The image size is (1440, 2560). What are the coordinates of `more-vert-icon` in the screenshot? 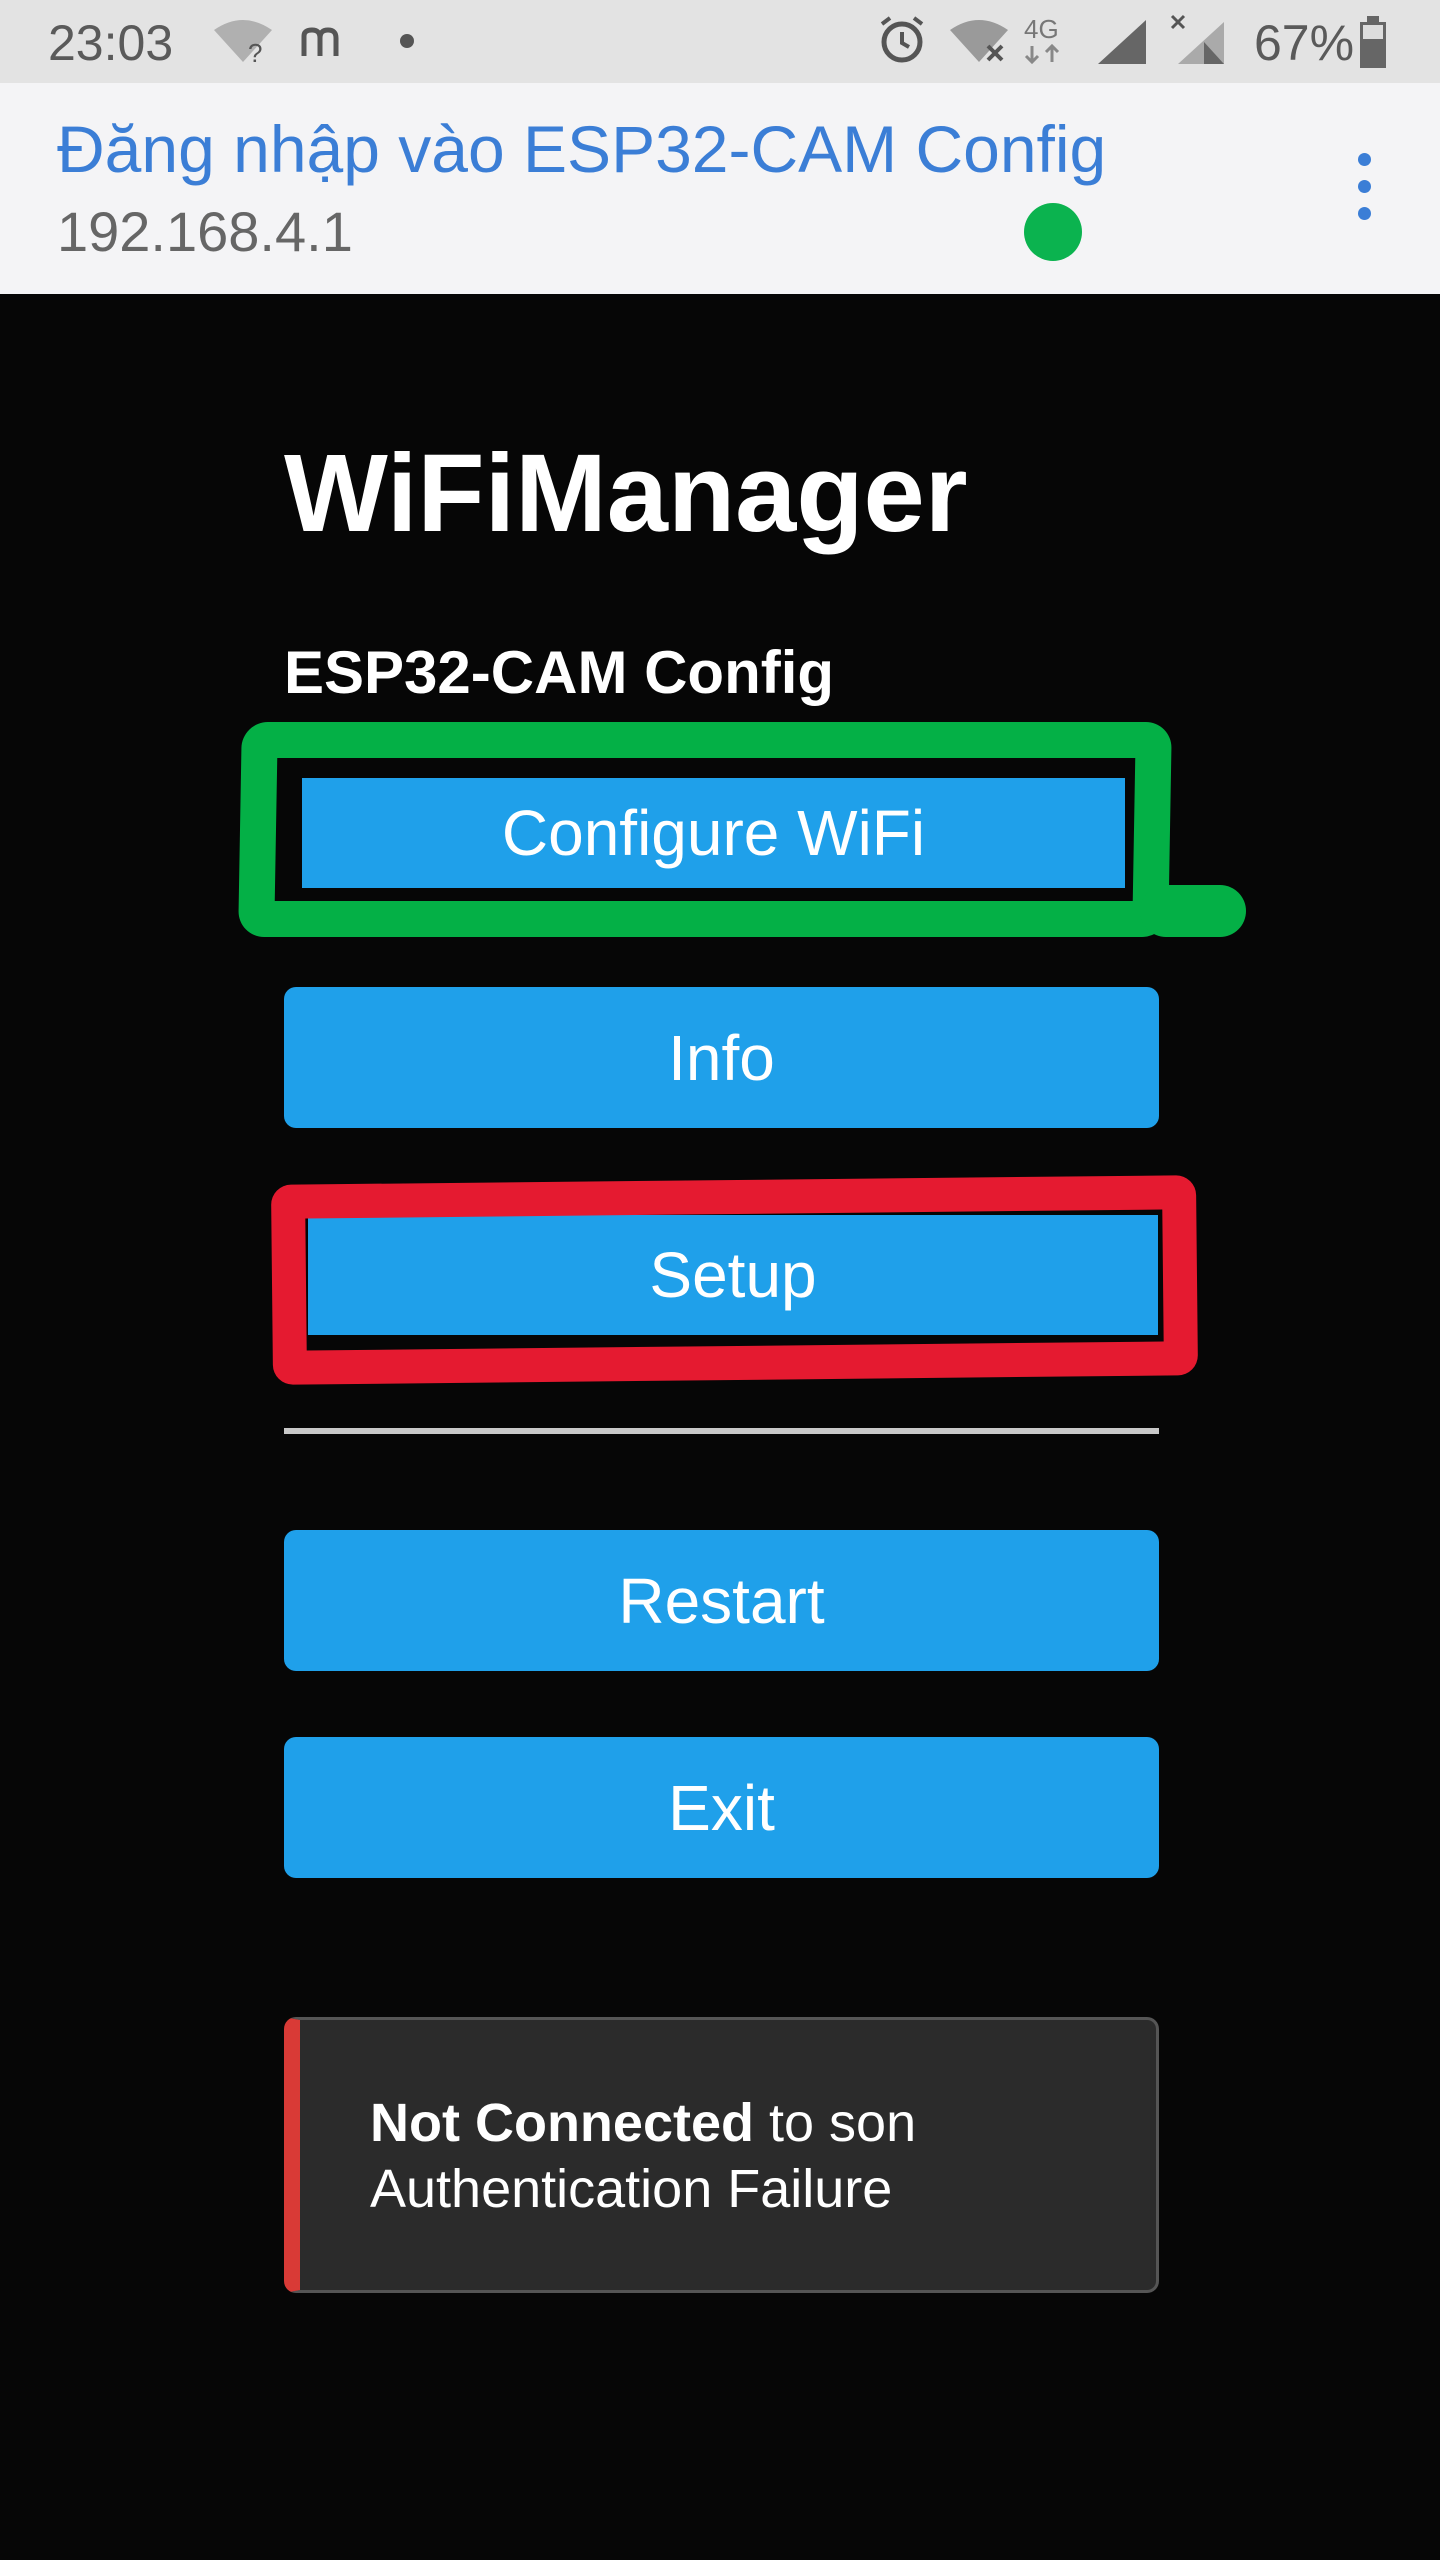 It's located at (1364, 223).